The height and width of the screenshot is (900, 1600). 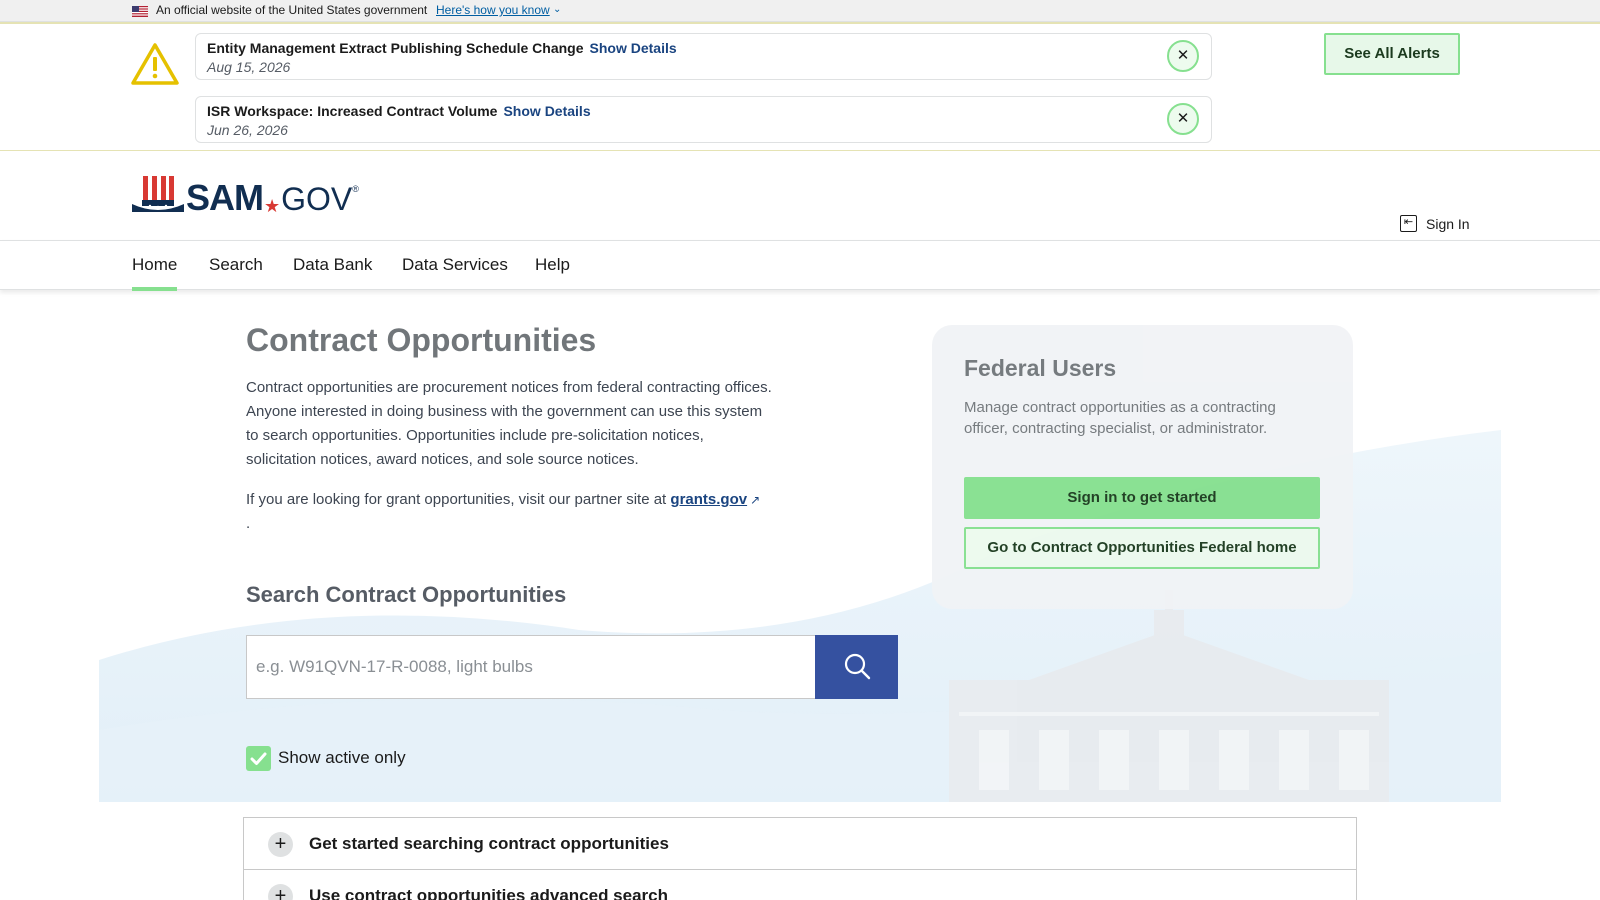 What do you see at coordinates (317, 199) in the screenshot?
I see `logo-gov-text: GOV` at bounding box center [317, 199].